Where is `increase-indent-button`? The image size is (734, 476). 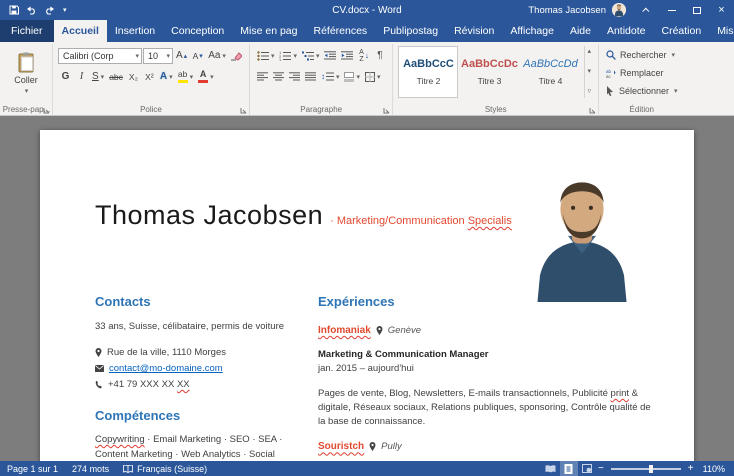 increase-indent-button is located at coordinates (347, 55).